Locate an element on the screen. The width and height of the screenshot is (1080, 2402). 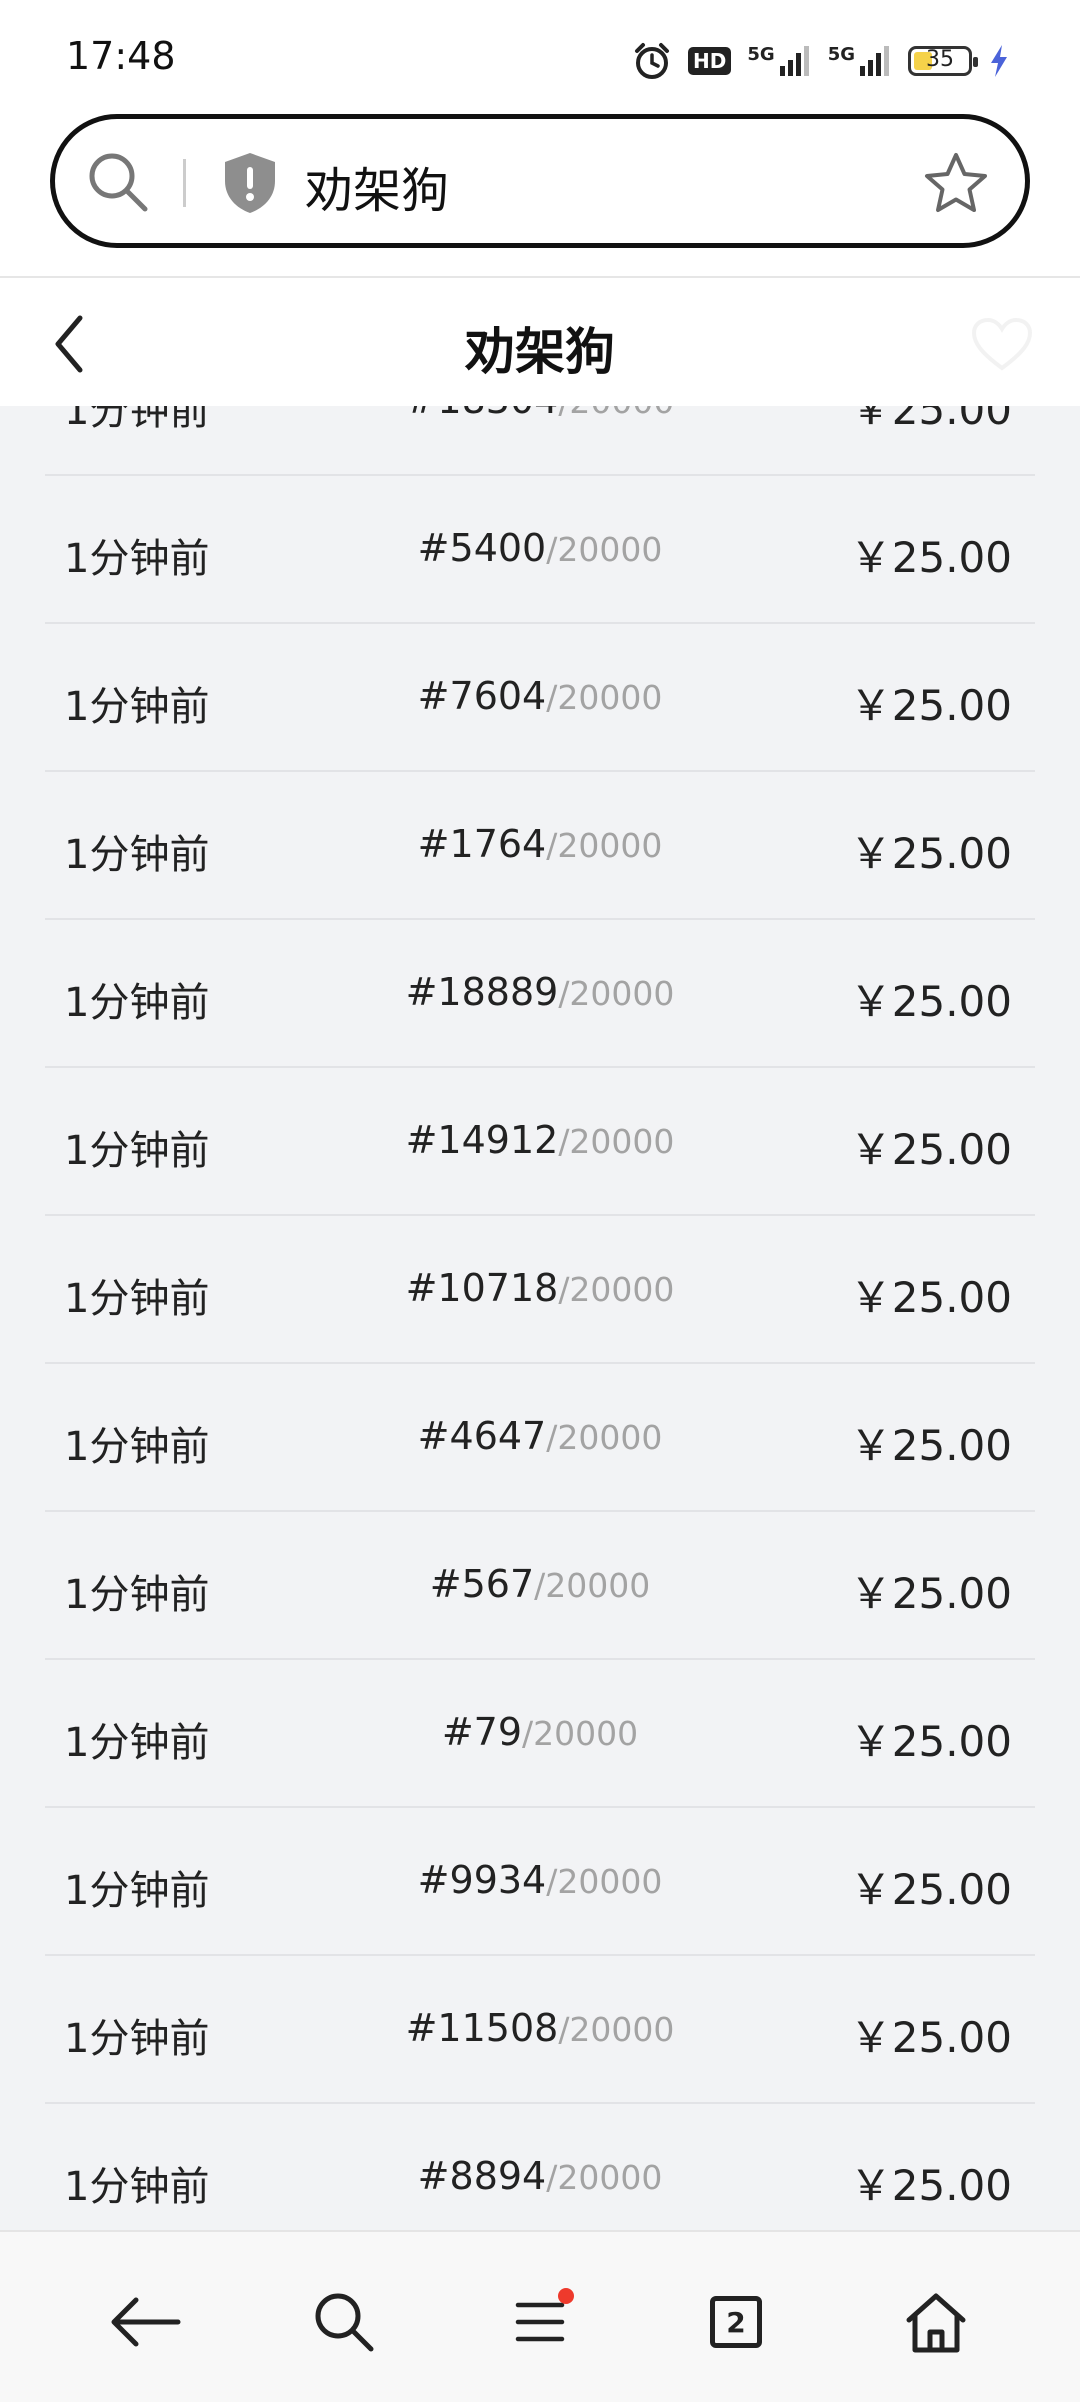
list-item: 1分钟前 #8894/20000 ￥25.00 is located at coordinates (540, 2167).